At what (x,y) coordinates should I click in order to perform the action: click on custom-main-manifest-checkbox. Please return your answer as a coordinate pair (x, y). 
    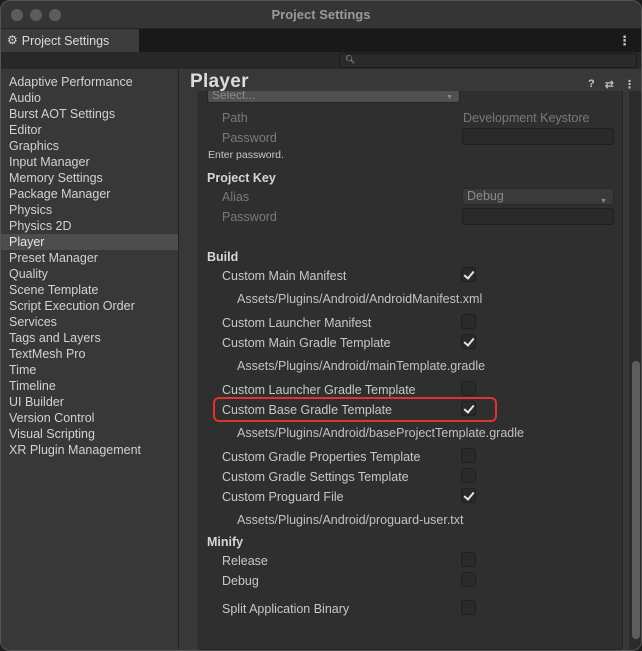
    Looking at the image, I should click on (468, 274).